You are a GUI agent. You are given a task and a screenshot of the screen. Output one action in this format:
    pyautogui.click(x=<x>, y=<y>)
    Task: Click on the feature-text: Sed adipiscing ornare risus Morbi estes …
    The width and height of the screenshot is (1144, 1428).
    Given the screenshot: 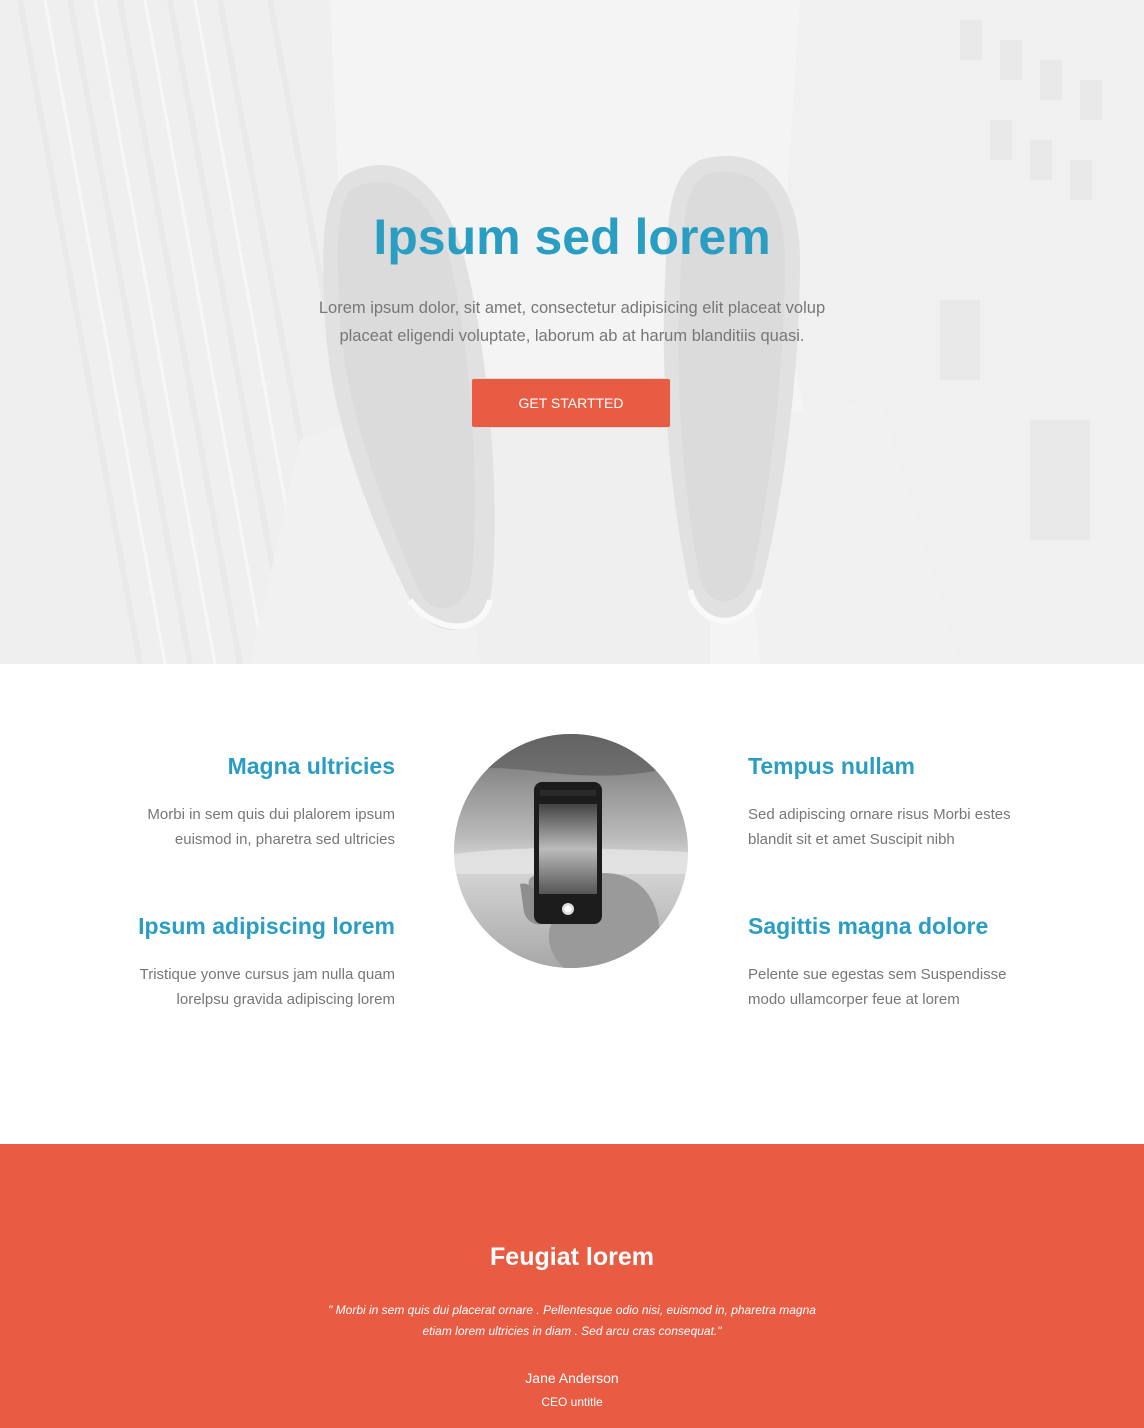 What is the action you would take?
    pyautogui.click(x=879, y=827)
    